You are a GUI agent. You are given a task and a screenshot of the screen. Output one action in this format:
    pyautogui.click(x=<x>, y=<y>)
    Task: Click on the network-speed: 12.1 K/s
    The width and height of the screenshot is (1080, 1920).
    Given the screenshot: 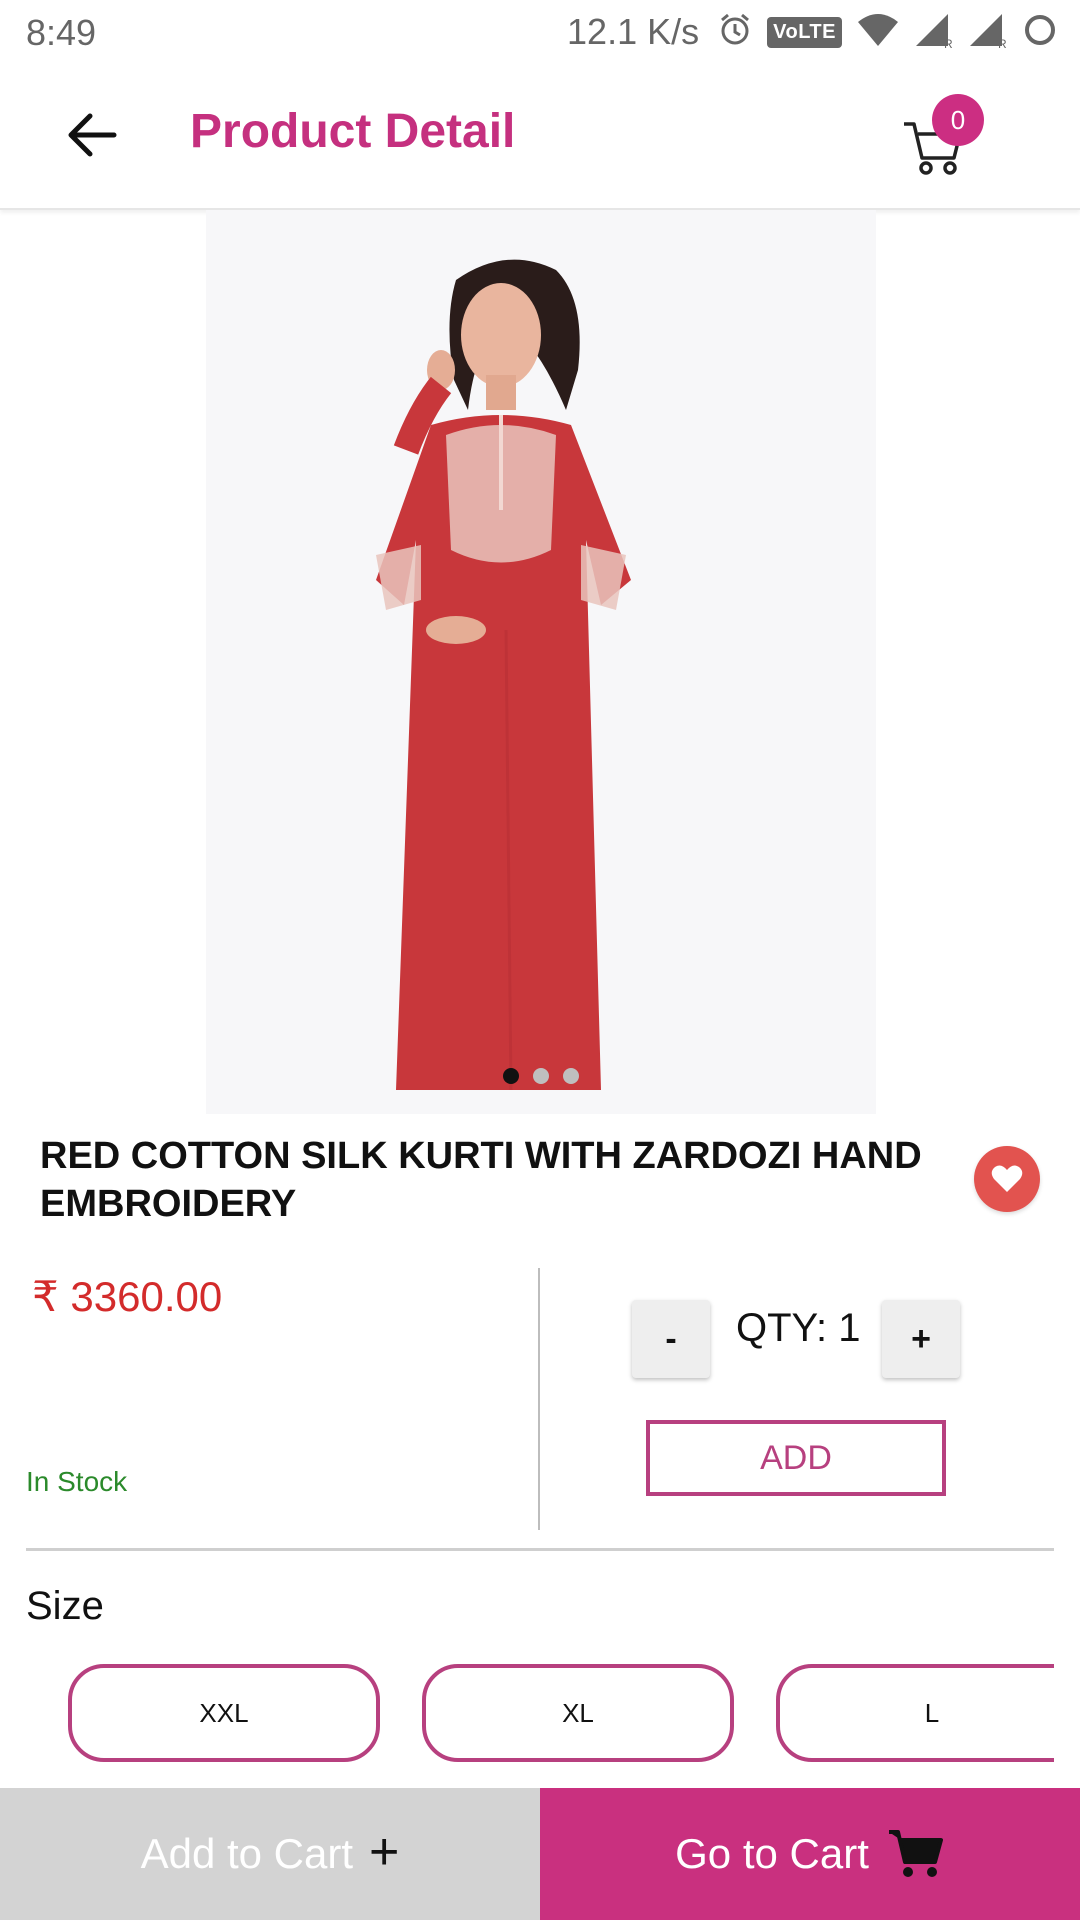 What is the action you would take?
    pyautogui.click(x=633, y=31)
    